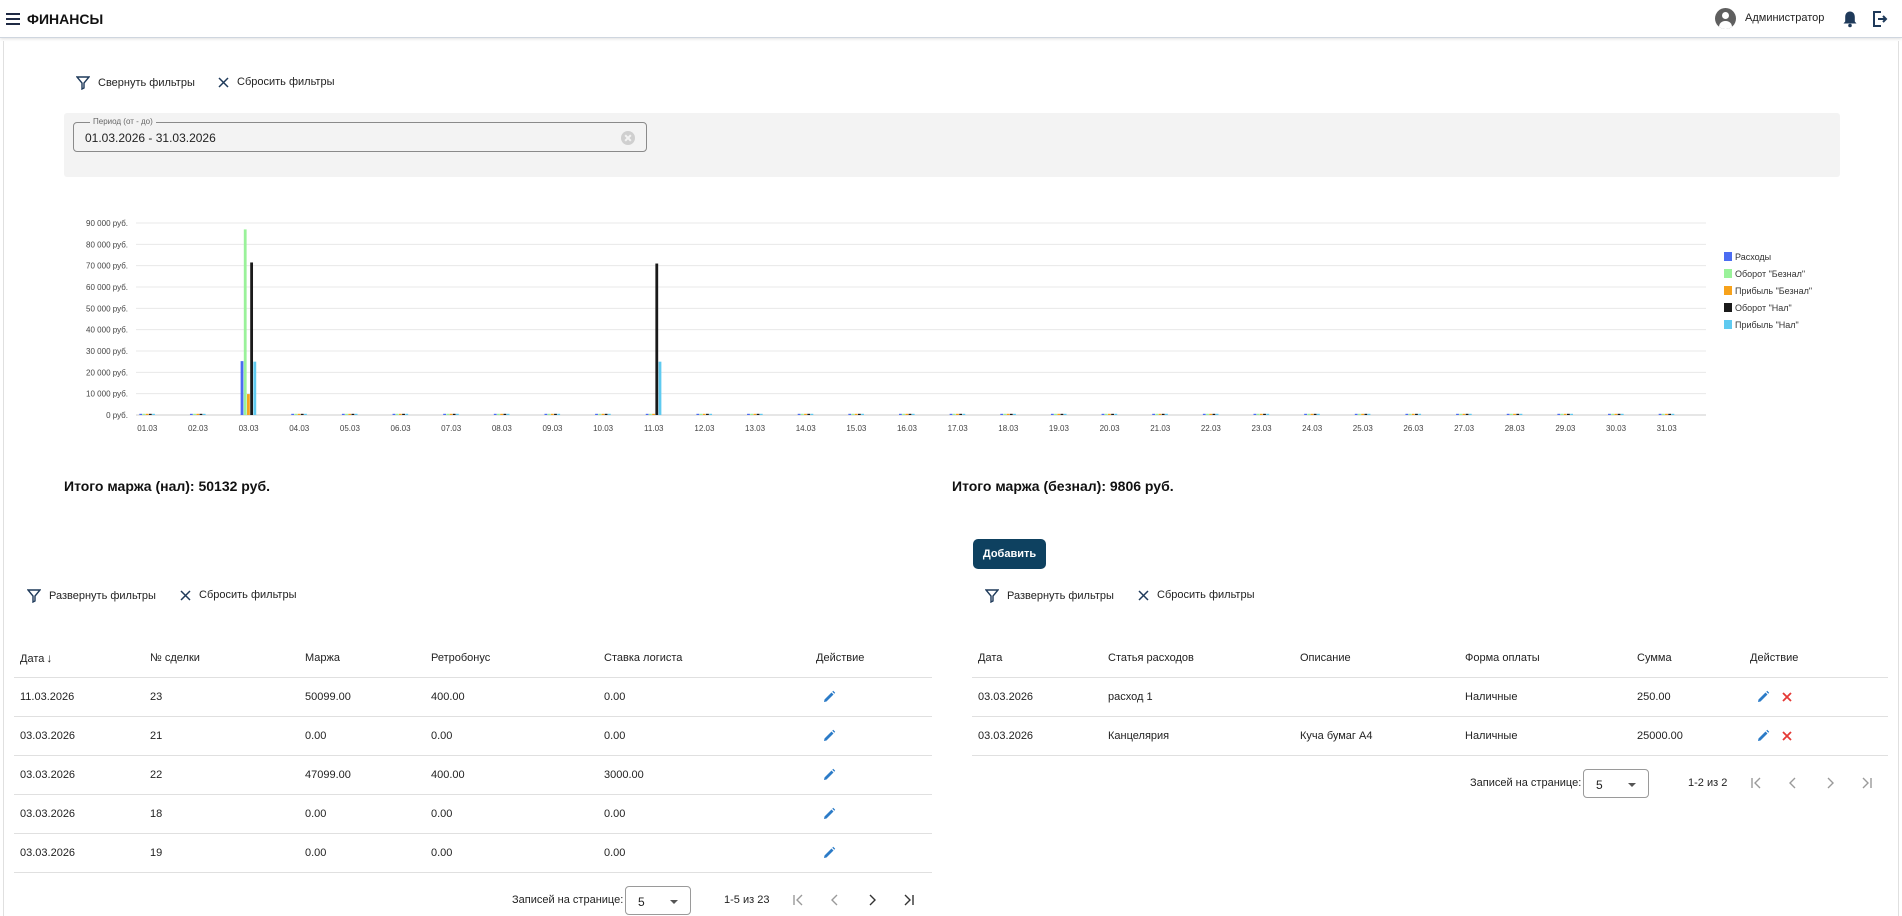 This screenshot has width=1902, height=916. I want to click on clear-period-icon, so click(628, 138).